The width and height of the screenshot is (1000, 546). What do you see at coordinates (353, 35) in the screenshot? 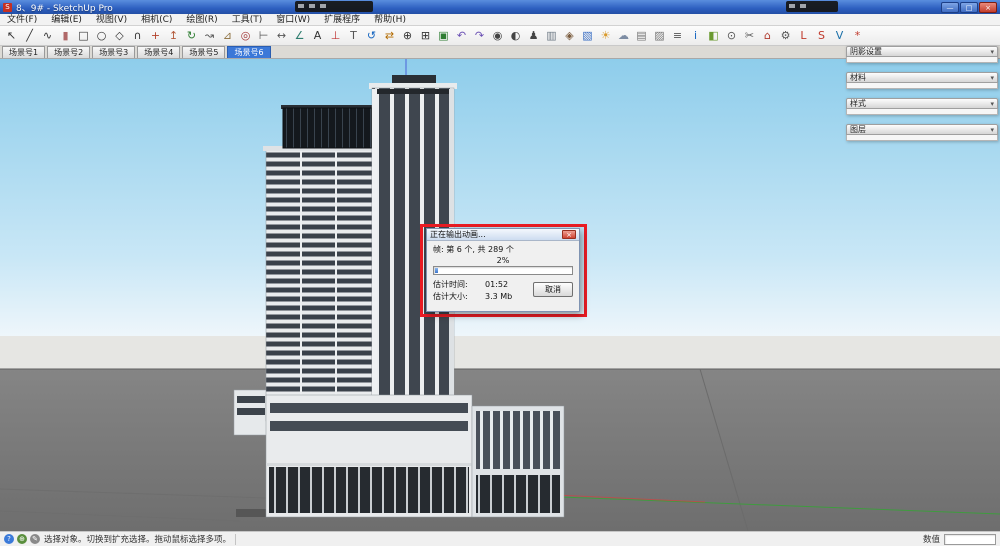
I see `3d-text-tool-icon: T` at bounding box center [353, 35].